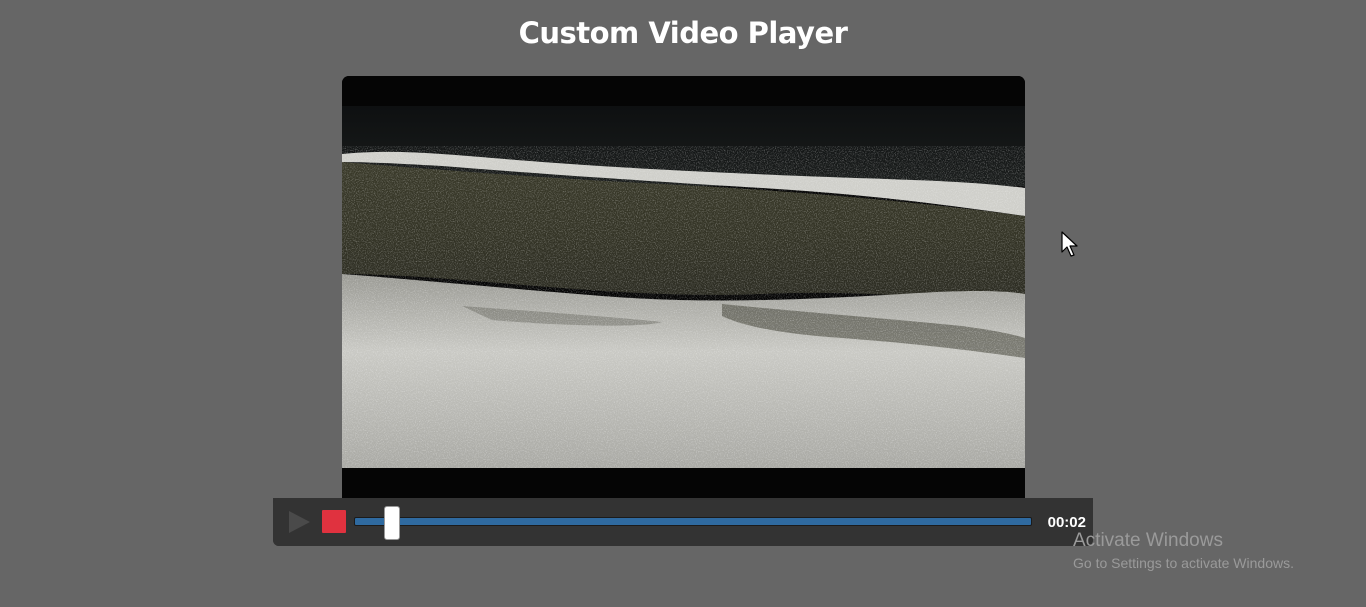 The height and width of the screenshot is (607, 1366). Describe the element at coordinates (391, 523) in the screenshot. I see `progress-slider-thumb` at that location.